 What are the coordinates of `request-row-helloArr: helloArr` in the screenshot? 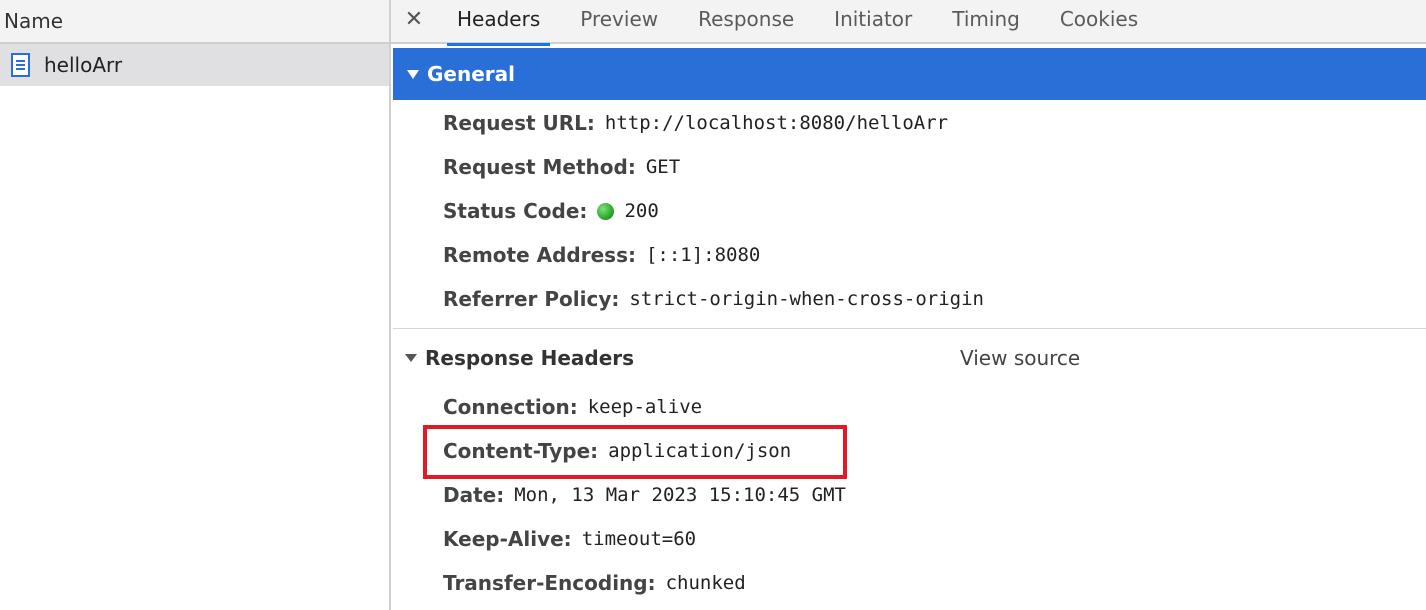 It's located at (194, 65).